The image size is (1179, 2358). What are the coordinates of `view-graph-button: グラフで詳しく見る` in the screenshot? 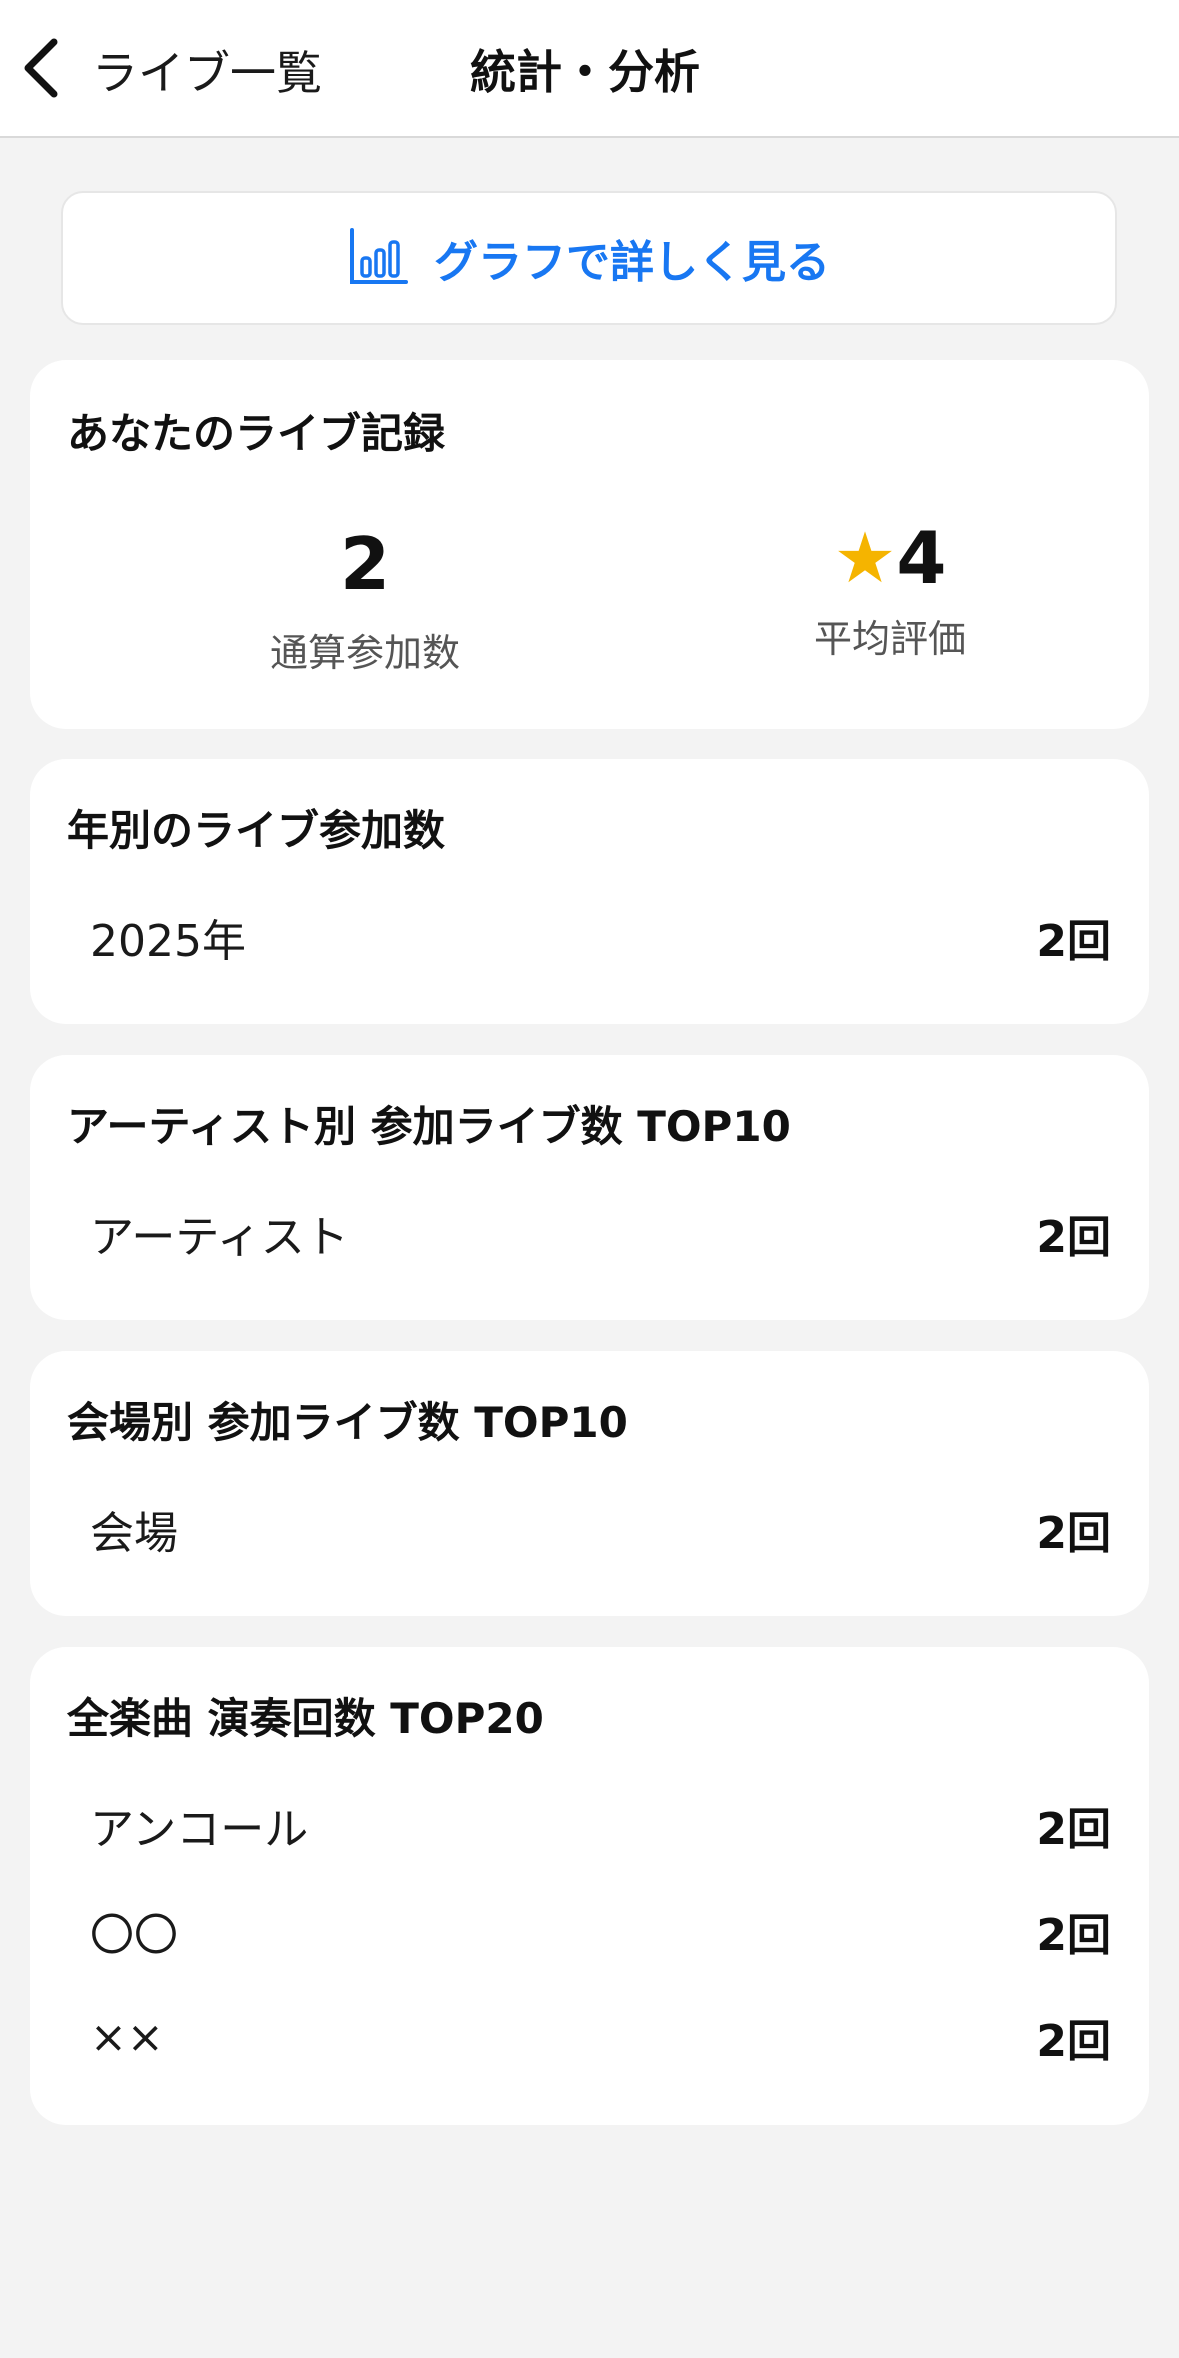 It's located at (589, 258).